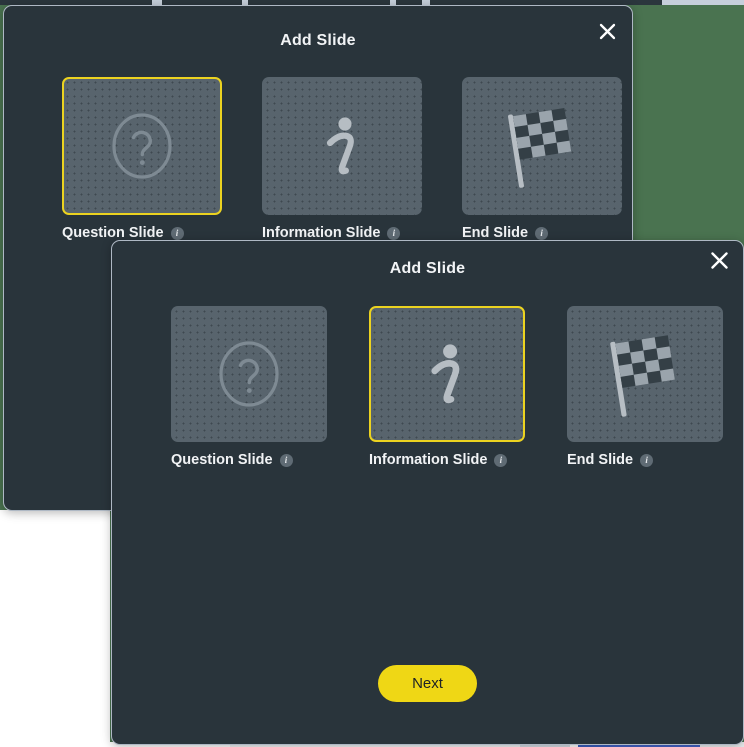 The width and height of the screenshot is (744, 747). What do you see at coordinates (703, 2) in the screenshot?
I see `top-strip-chip` at bounding box center [703, 2].